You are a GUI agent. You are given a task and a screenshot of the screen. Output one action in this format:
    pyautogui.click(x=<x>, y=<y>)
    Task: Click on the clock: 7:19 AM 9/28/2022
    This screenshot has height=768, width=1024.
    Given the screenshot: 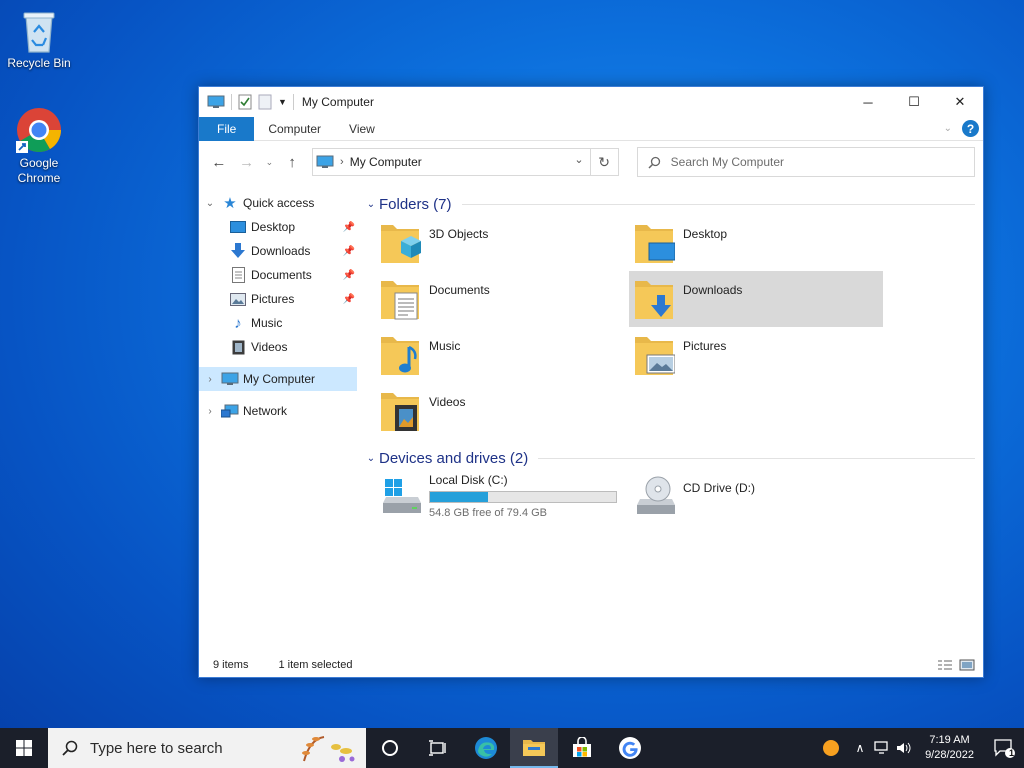 What is the action you would take?
    pyautogui.click(x=949, y=748)
    